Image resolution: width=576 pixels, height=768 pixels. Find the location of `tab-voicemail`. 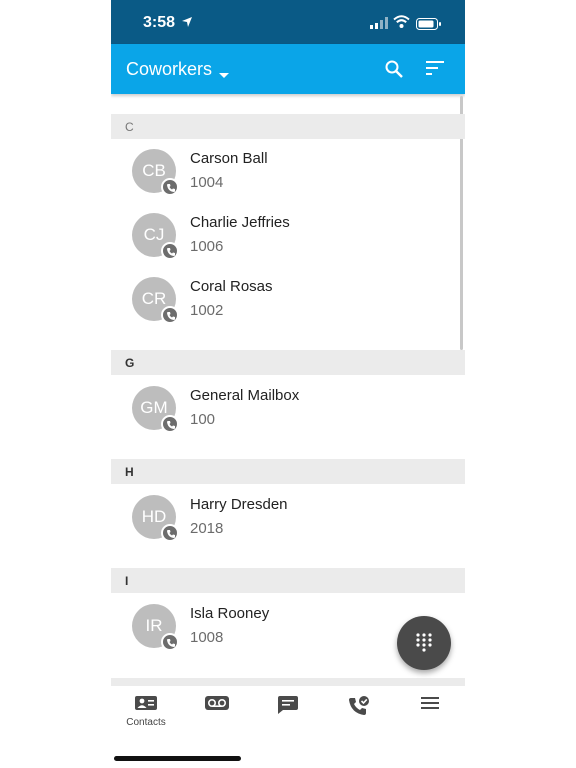

tab-voicemail is located at coordinates (217, 711).